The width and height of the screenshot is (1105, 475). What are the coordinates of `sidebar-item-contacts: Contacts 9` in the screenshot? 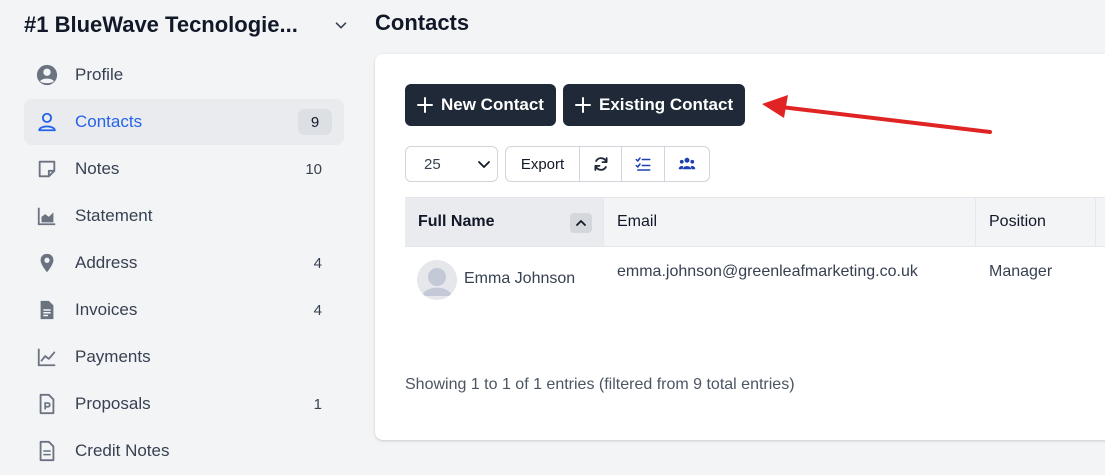 It's located at (184, 122).